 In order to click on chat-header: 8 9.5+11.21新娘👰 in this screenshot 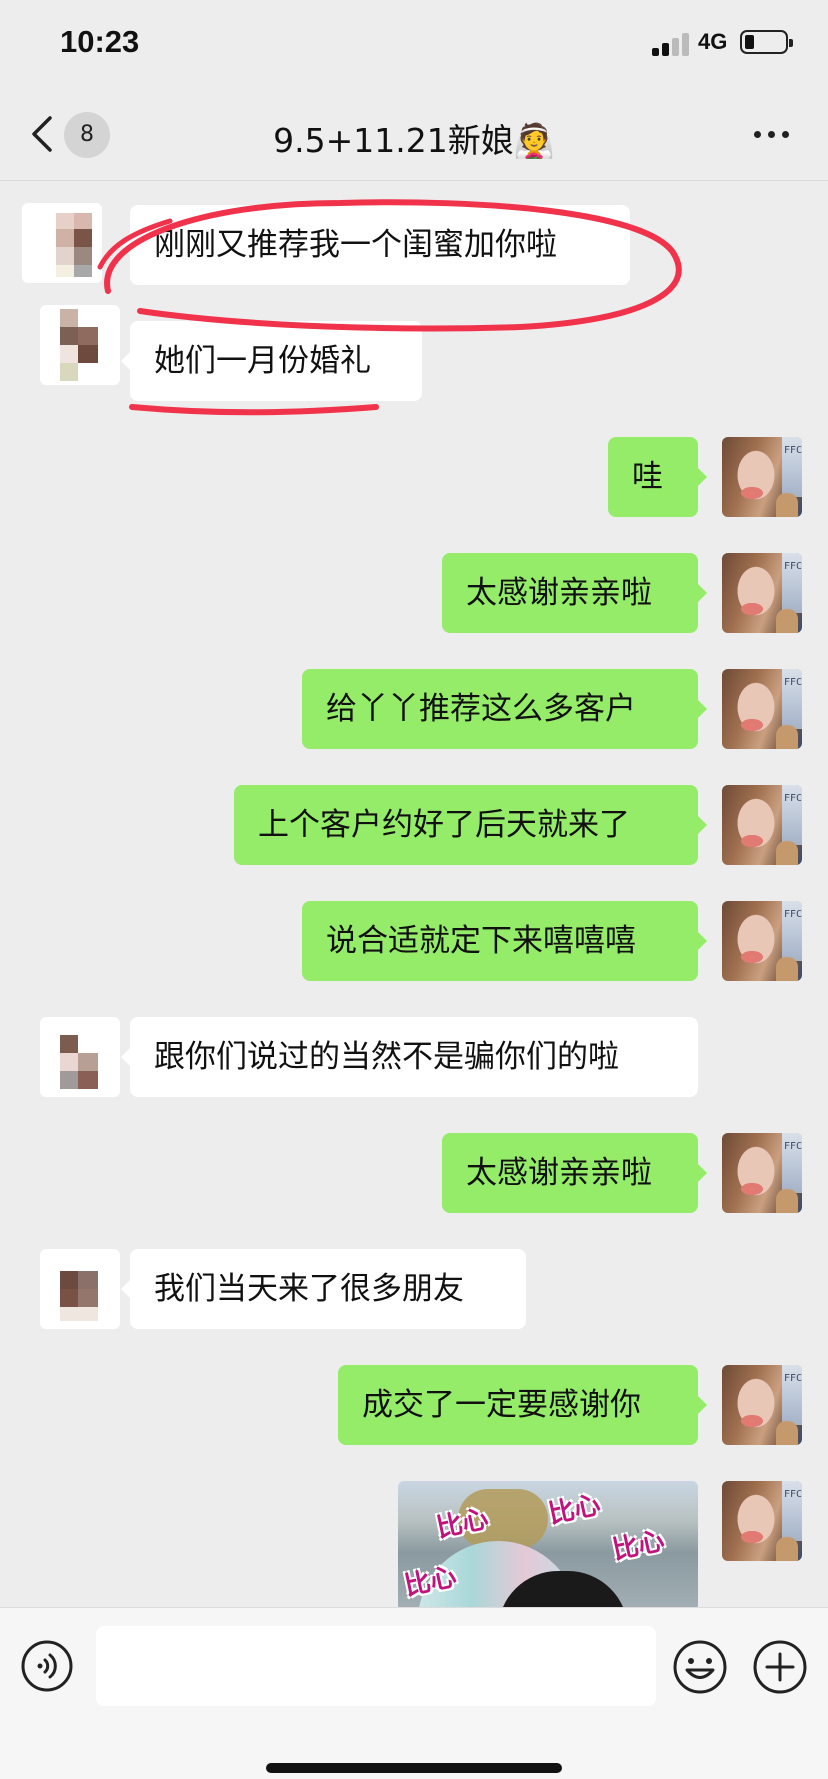, I will do `click(414, 134)`.